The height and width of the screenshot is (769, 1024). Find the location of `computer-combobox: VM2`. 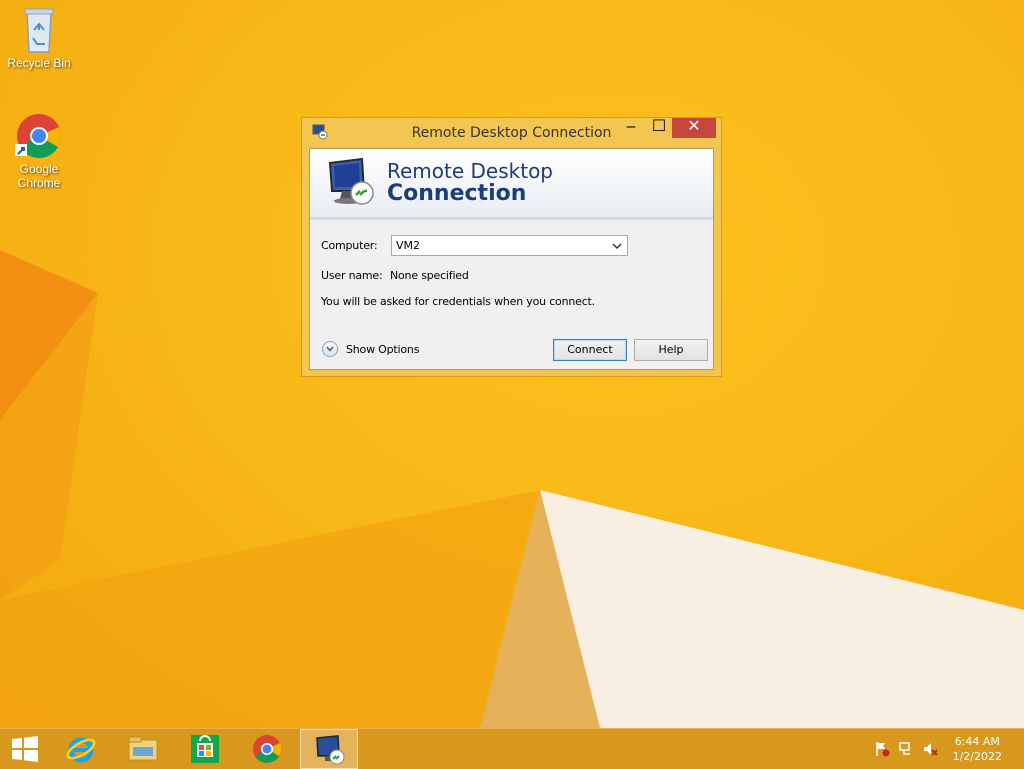

computer-combobox: VM2 is located at coordinates (509, 245).